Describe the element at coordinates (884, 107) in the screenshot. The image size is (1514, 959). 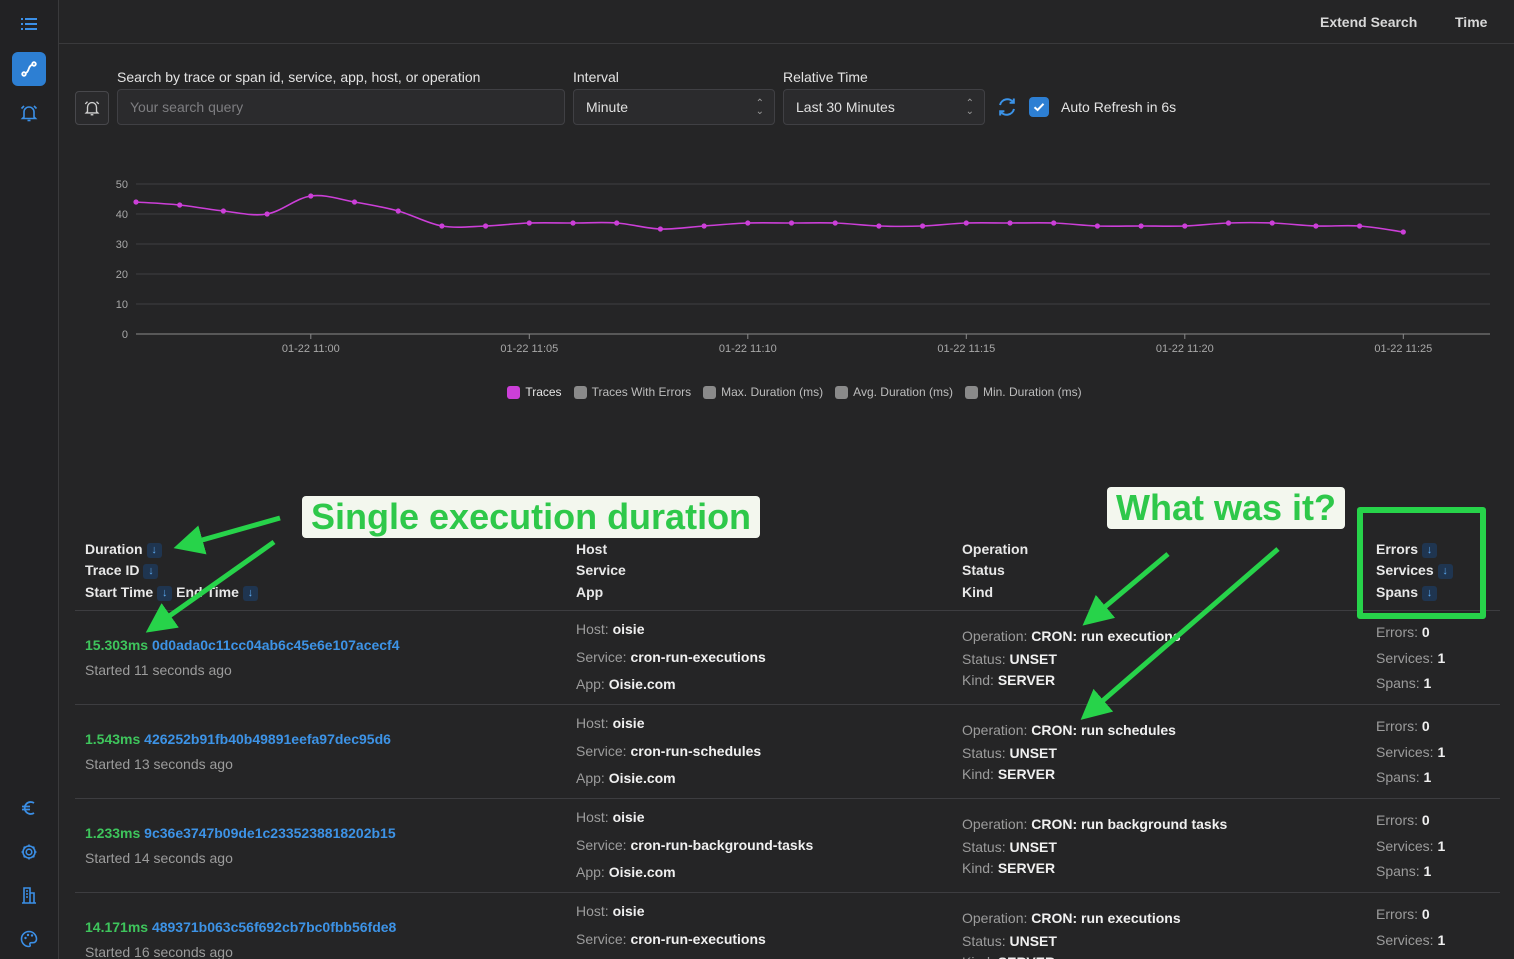
I see `relative-time-select: Last 30 Minutes ⌃ ⌄` at that location.